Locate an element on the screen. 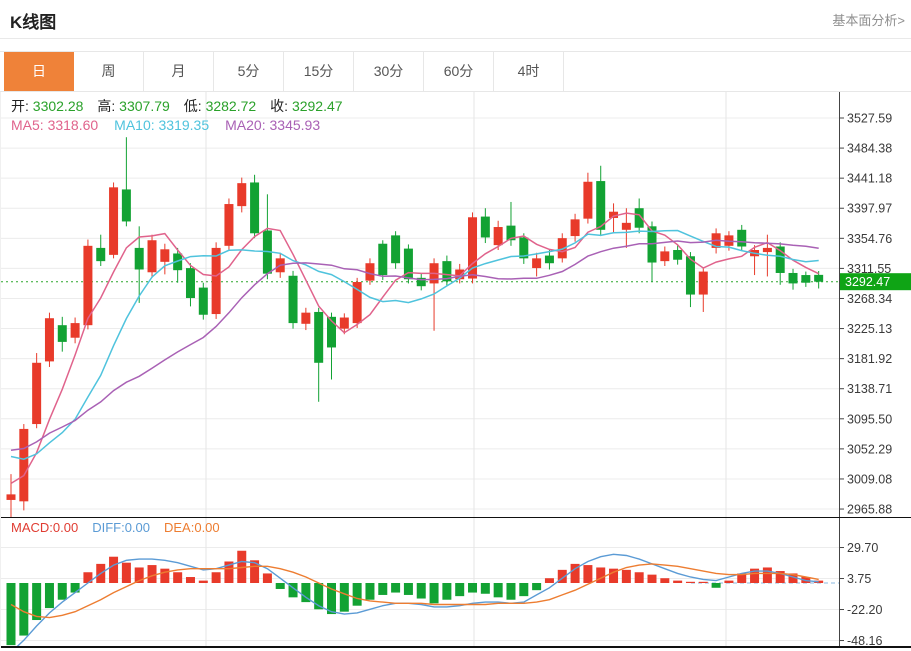  ohlc-label: 收: is located at coordinates (281, 106).